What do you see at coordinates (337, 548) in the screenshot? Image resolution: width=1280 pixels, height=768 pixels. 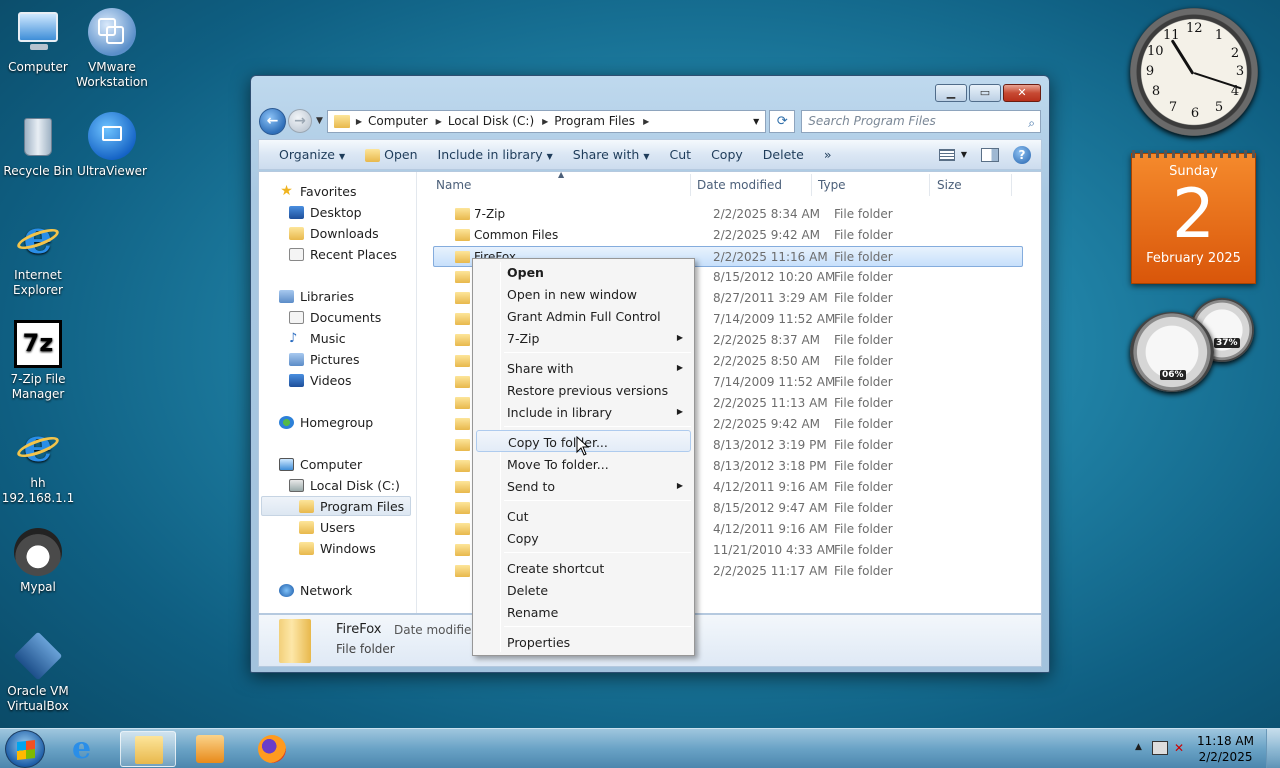 I see `nav-windows: Windows` at bounding box center [337, 548].